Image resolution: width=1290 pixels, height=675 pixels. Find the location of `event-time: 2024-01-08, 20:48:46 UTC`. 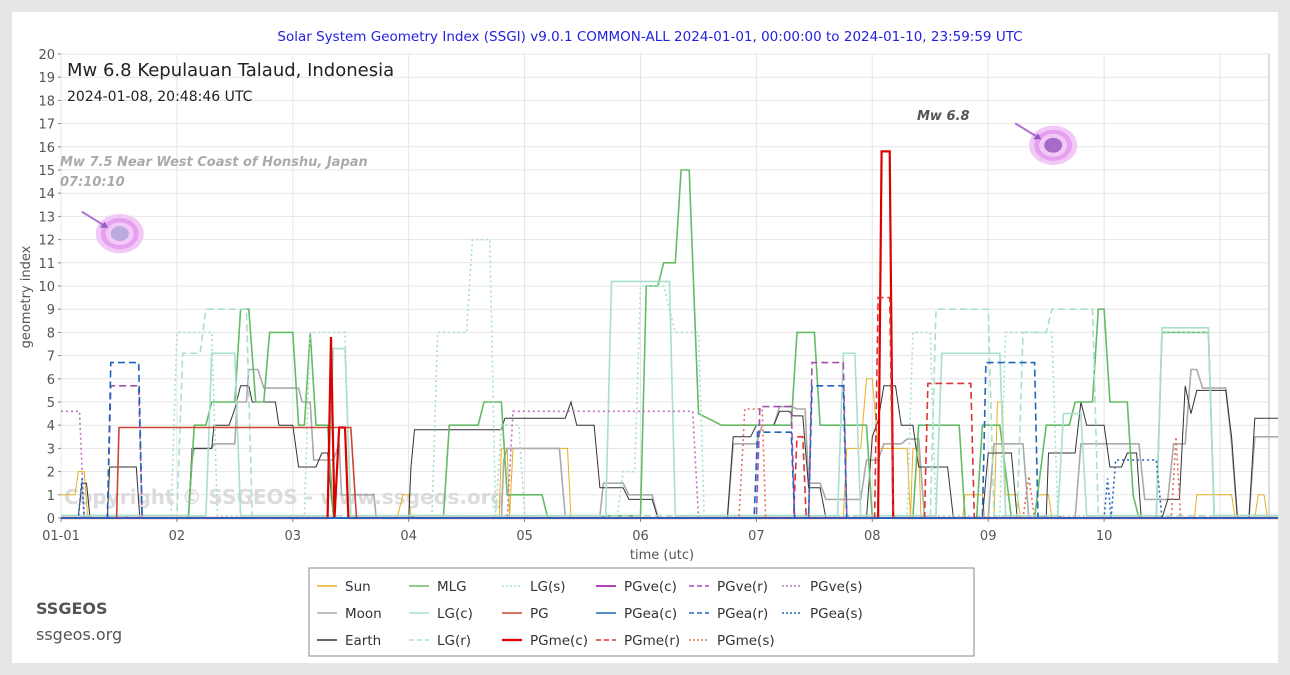

event-time: 2024-01-08, 20:48:46 UTC is located at coordinates (160, 97).